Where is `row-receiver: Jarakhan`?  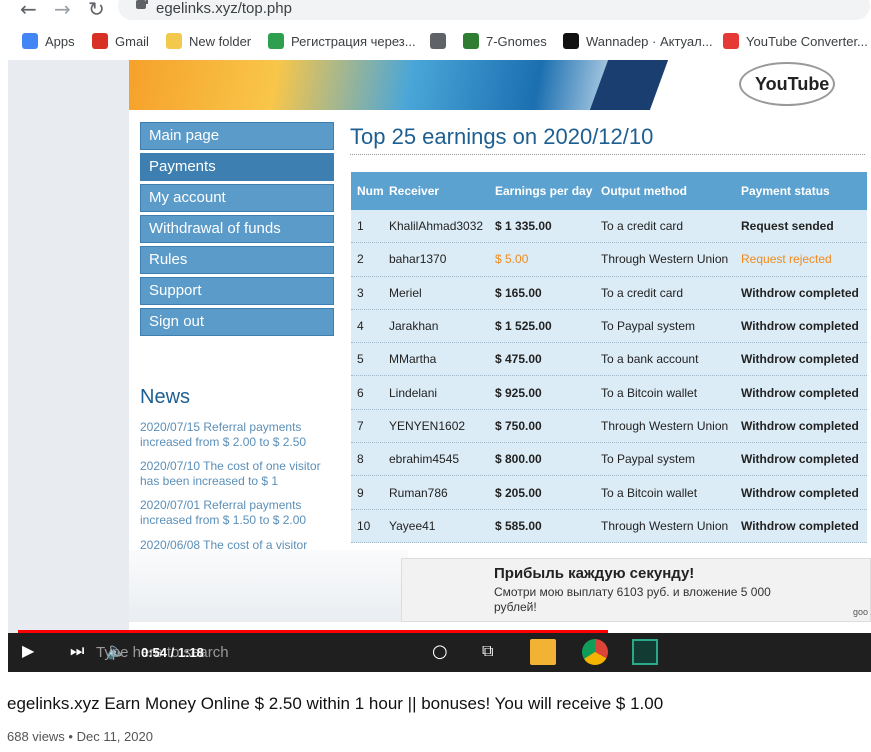
row-receiver: Jarakhan is located at coordinates (414, 326).